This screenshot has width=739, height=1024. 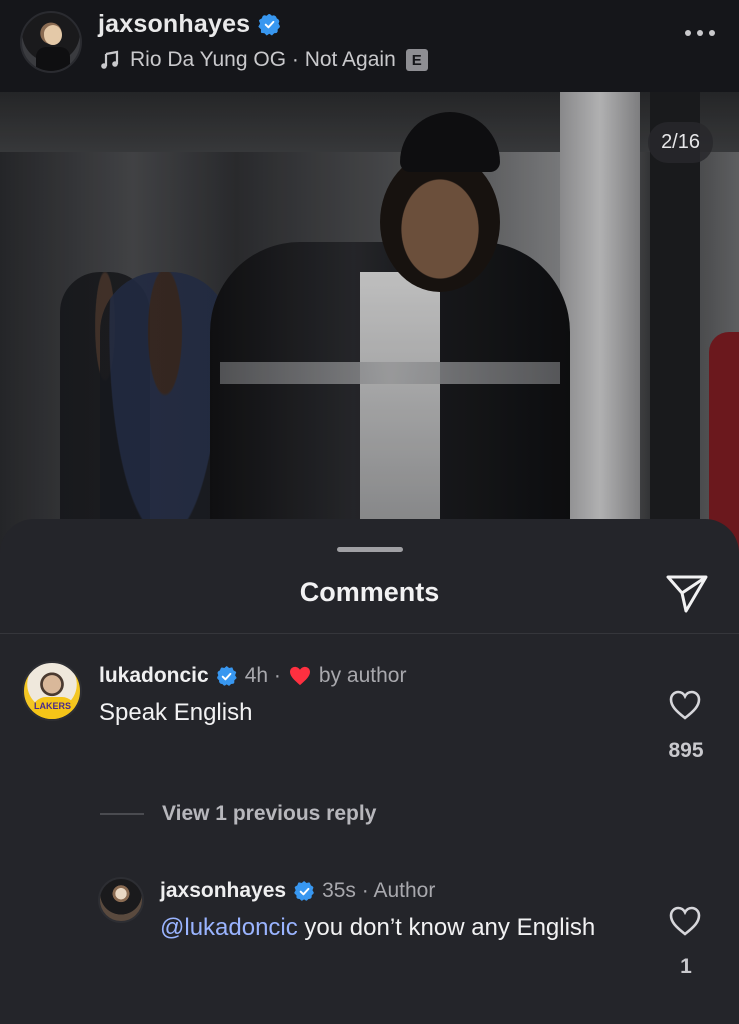 What do you see at coordinates (700, 33) in the screenshot?
I see `more-icon` at bounding box center [700, 33].